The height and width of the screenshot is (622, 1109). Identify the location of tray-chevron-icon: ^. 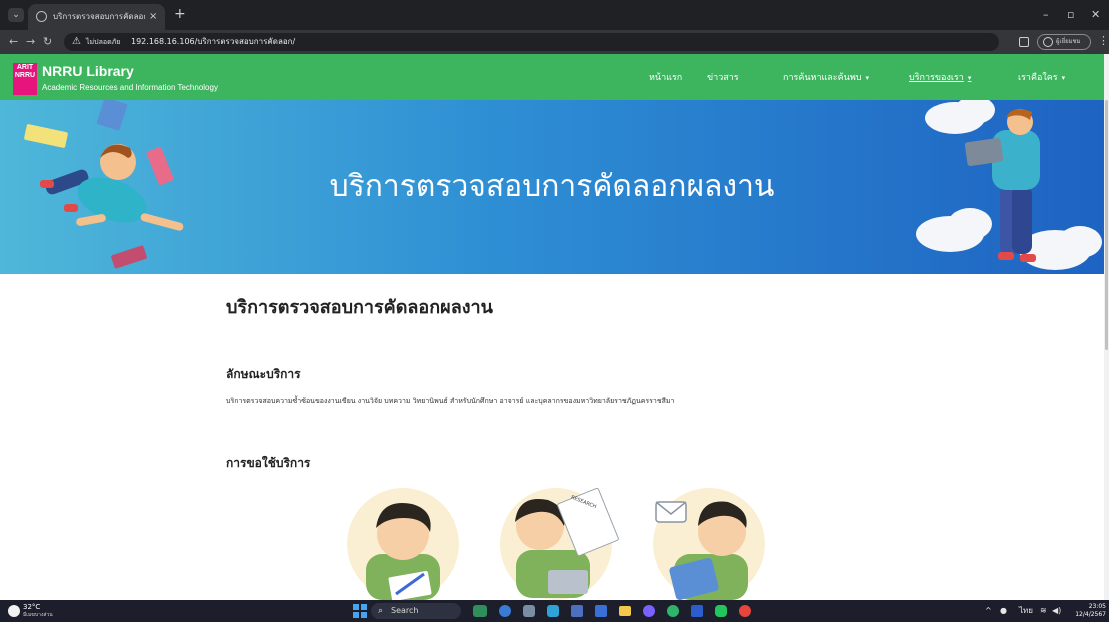
(988, 611).